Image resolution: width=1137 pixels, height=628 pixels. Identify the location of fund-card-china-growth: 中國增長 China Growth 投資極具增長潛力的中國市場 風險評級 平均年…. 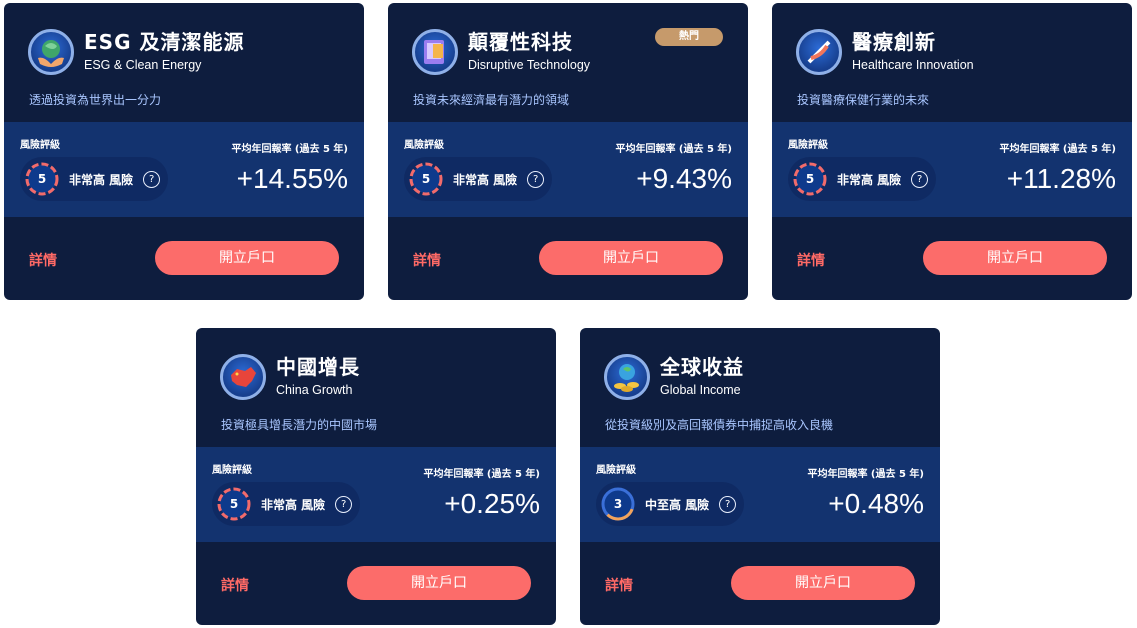
(376, 476).